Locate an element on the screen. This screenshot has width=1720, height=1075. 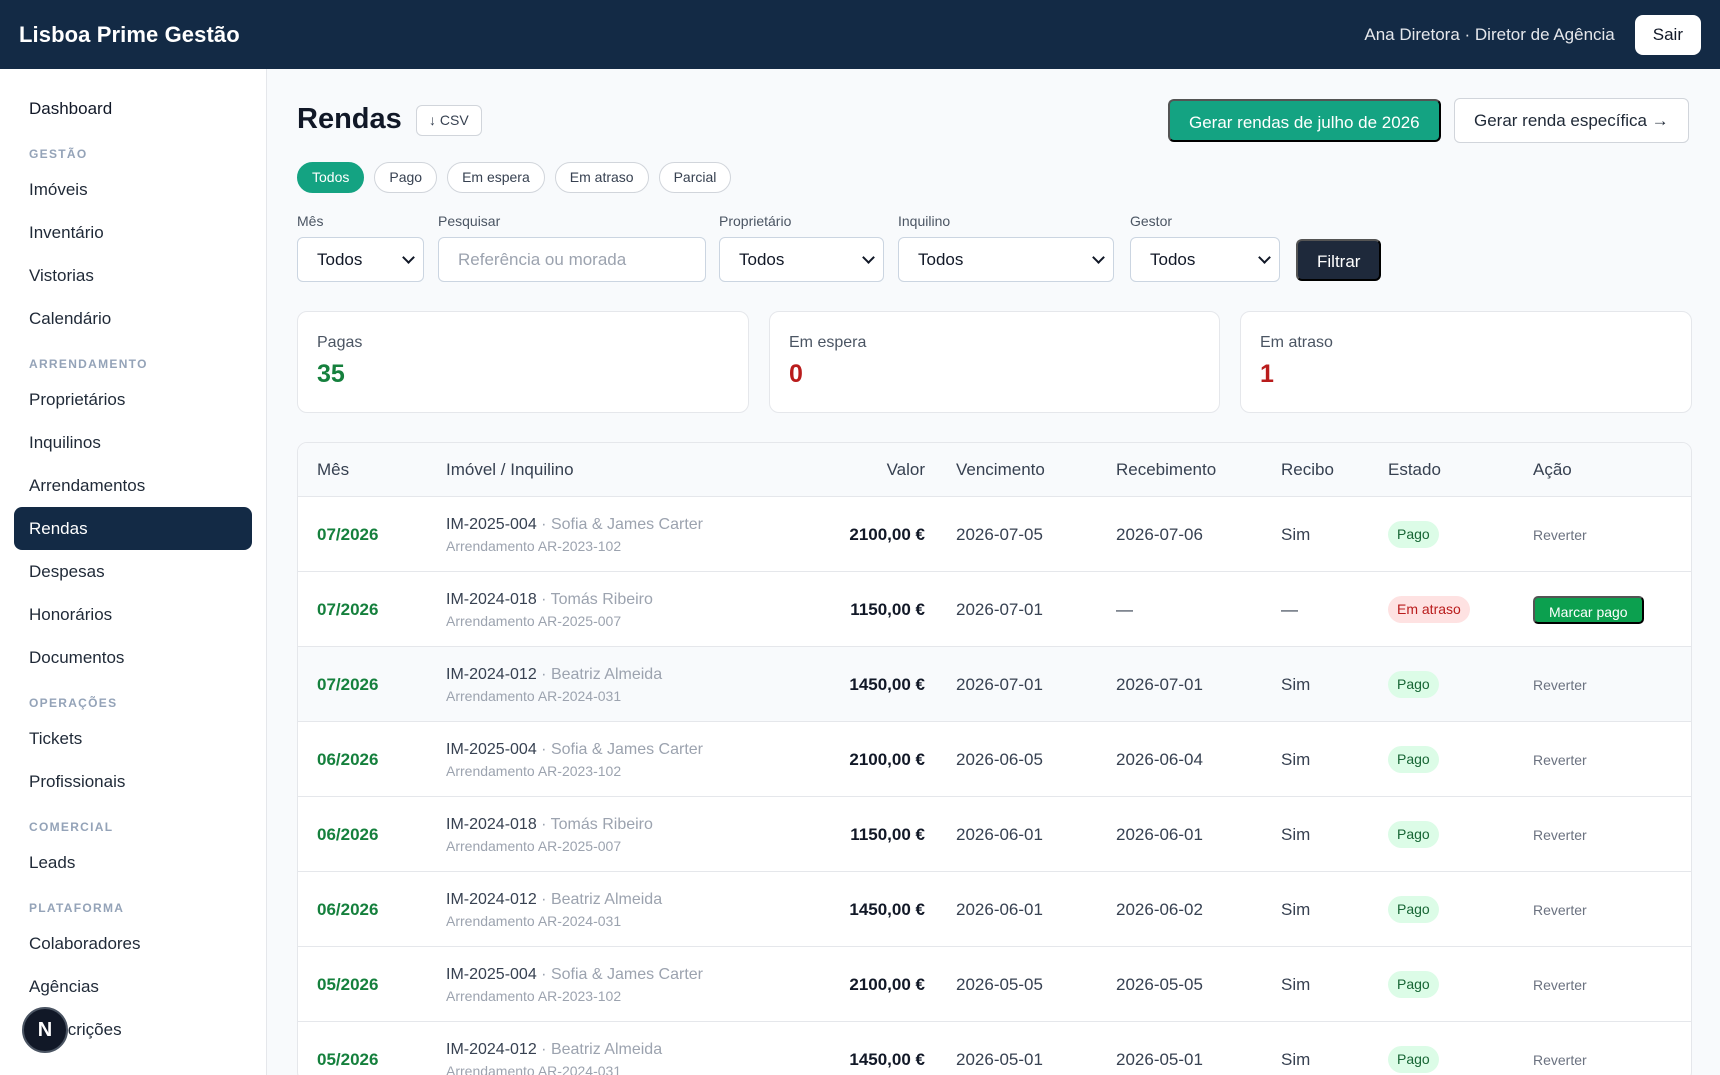
received-date-cell: 2026-06-04 is located at coordinates (1159, 759).